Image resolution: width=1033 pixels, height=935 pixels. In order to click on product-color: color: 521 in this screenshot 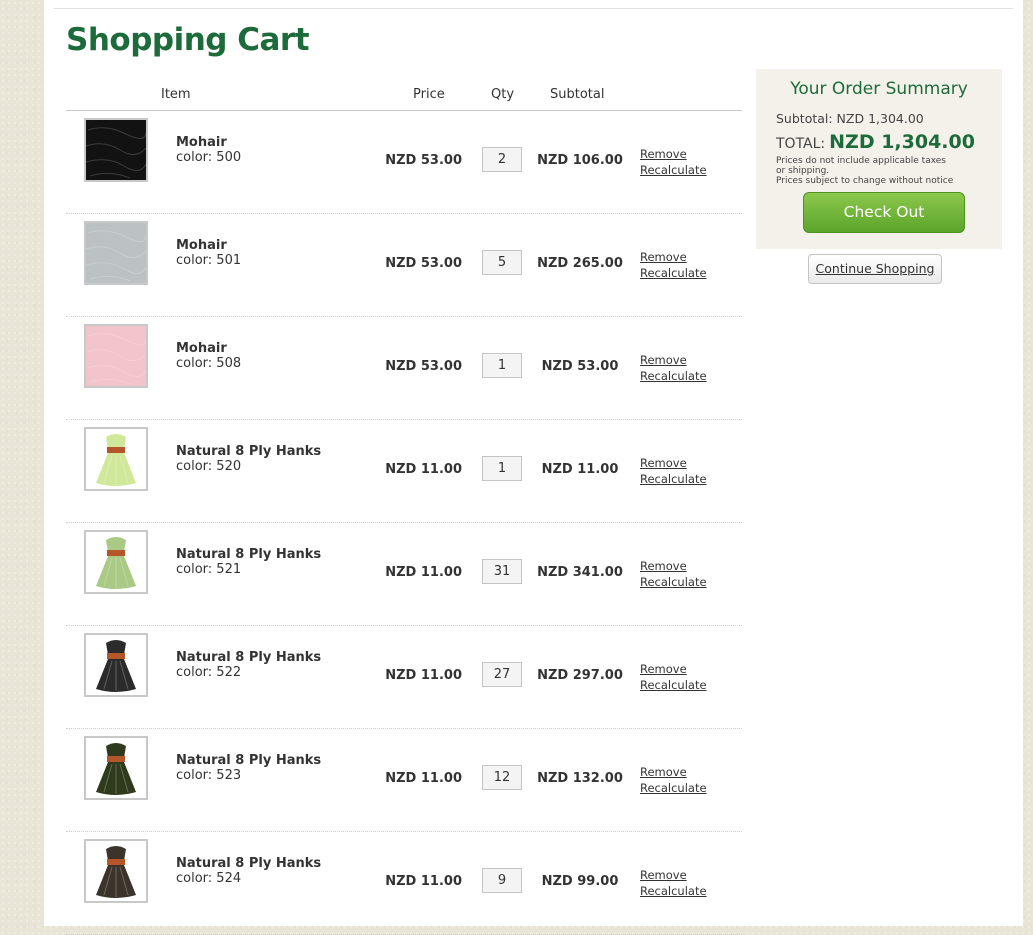, I will do `click(209, 569)`.